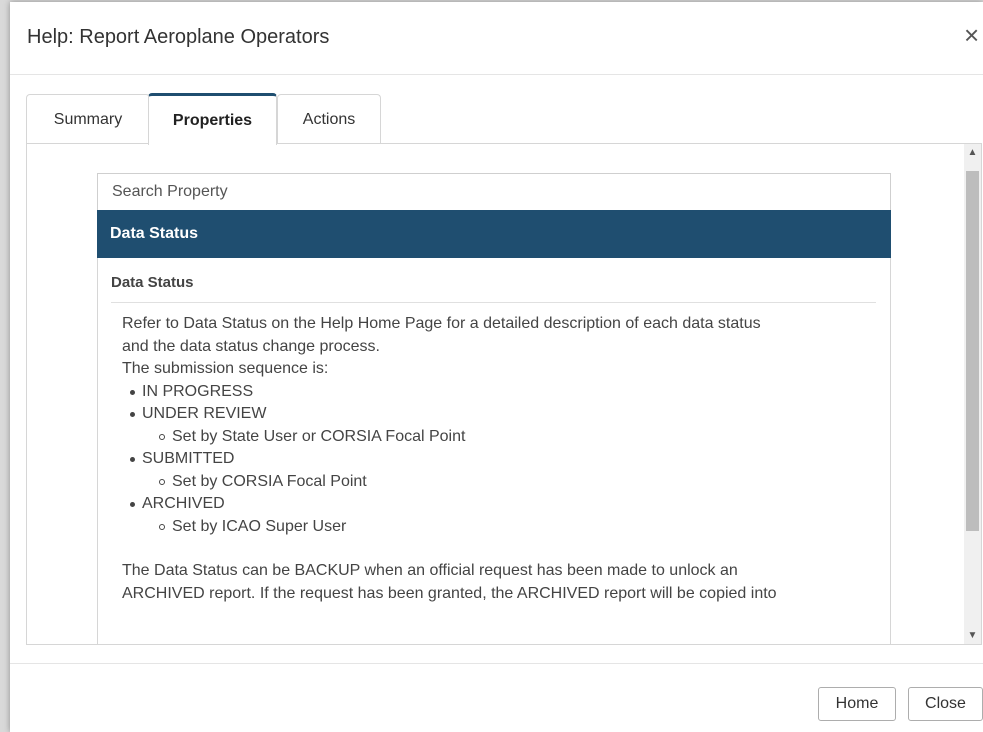 This screenshot has width=983, height=732. I want to click on search-property-input, so click(494, 192).